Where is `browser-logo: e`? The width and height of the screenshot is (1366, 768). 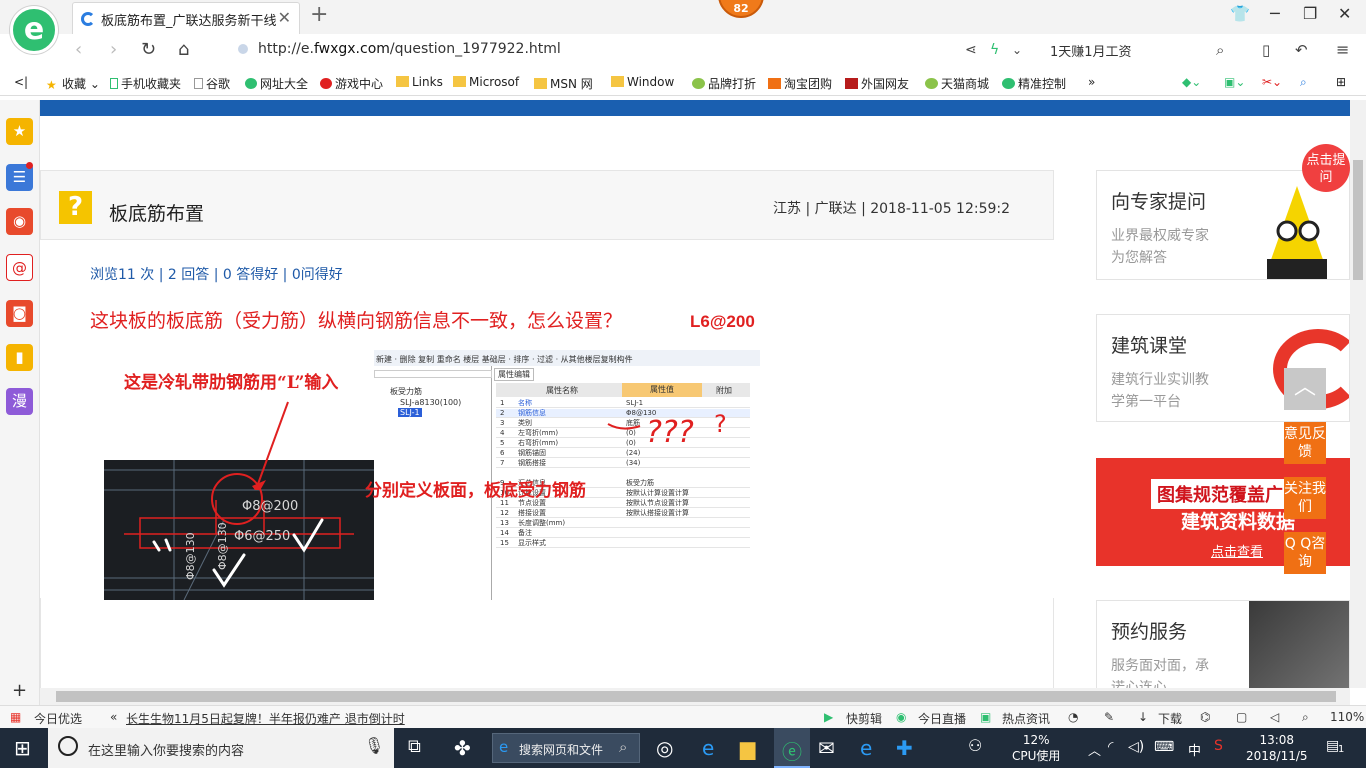
browser-logo: e is located at coordinates (34, 30).